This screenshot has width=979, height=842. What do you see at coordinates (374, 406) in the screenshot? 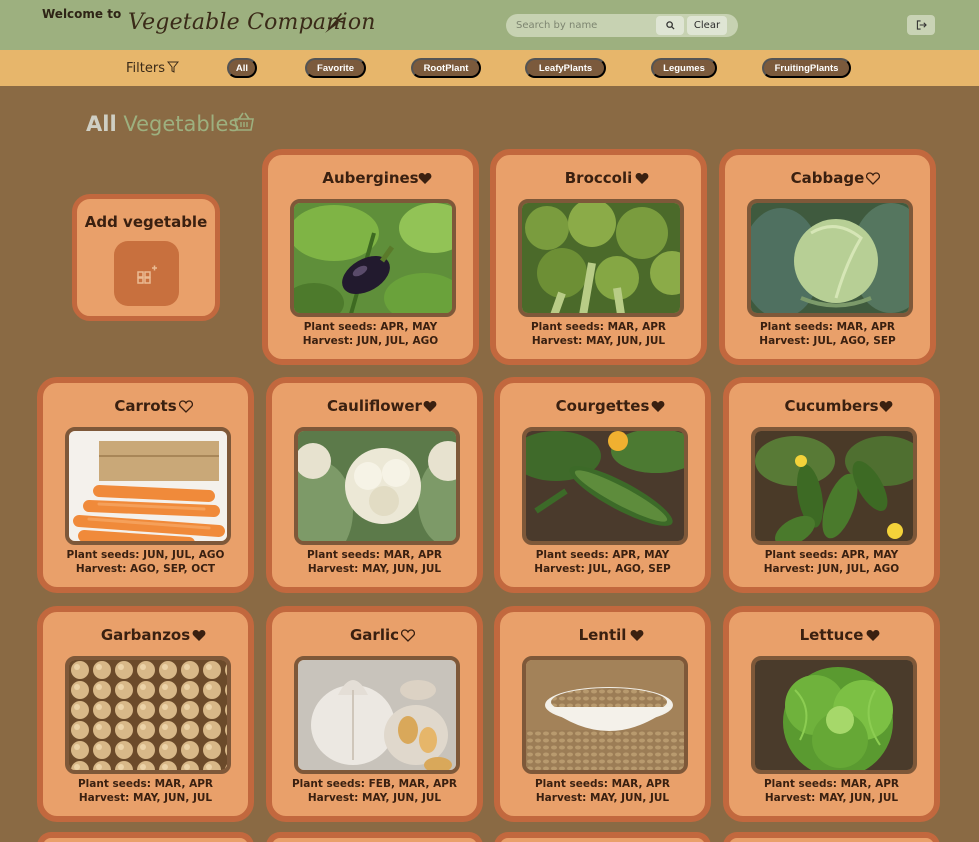
I see `vegetable-name: Cauliflower` at bounding box center [374, 406].